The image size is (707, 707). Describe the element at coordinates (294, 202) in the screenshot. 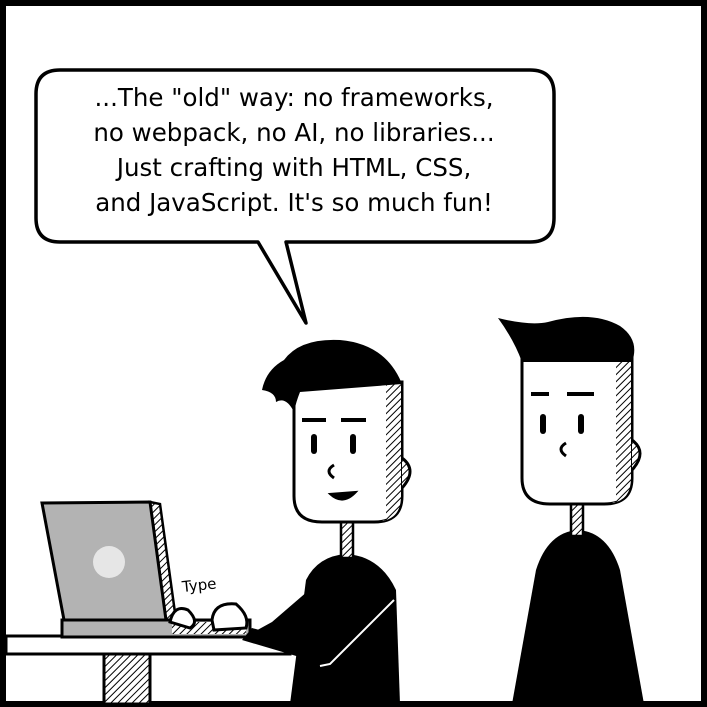

I see `speech-line-4: and JavaScript. It's so much fun!` at that location.